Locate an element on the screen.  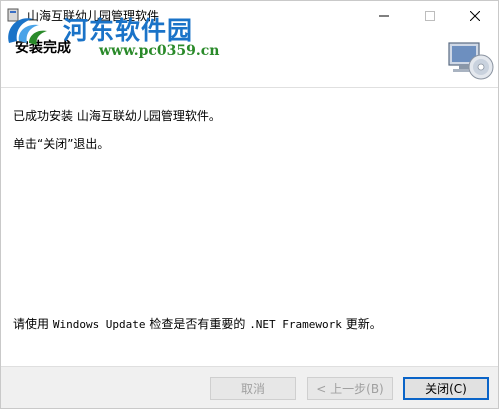
watermark-url: www.pc0359.cn is located at coordinates (159, 51).